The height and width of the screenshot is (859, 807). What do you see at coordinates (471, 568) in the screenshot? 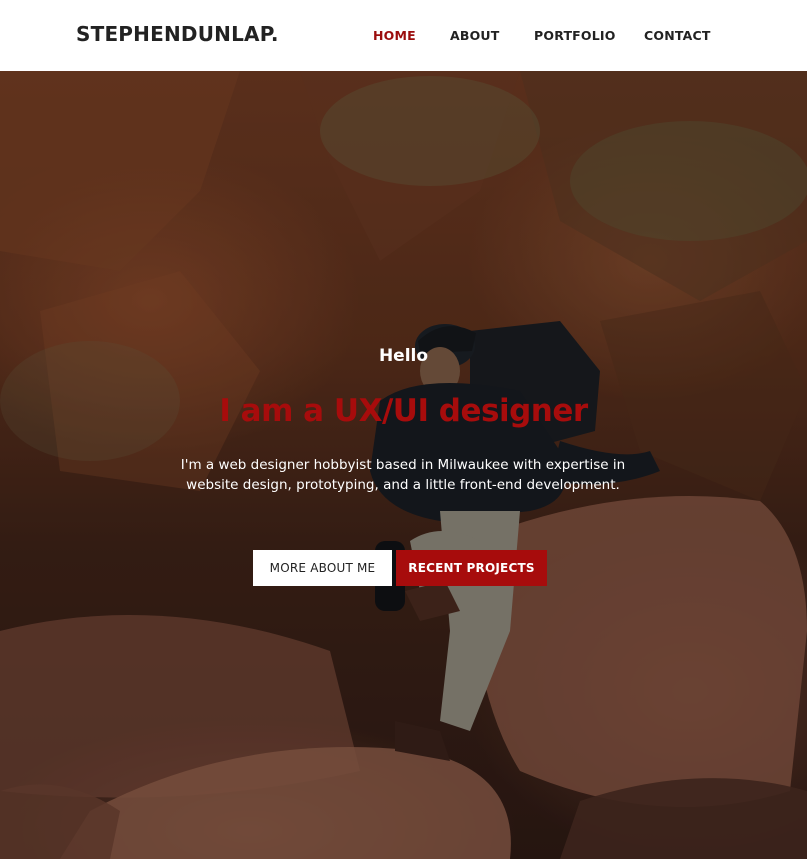
I see `recent-projects-button: RECENT PROJECTS` at bounding box center [471, 568].